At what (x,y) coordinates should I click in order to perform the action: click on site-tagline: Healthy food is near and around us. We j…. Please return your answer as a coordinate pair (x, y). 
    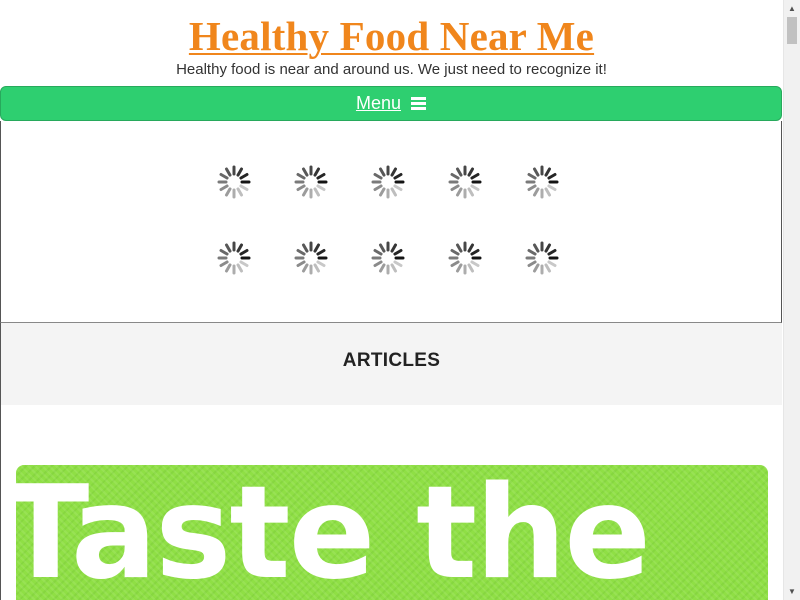
    Looking at the image, I should click on (391, 69).